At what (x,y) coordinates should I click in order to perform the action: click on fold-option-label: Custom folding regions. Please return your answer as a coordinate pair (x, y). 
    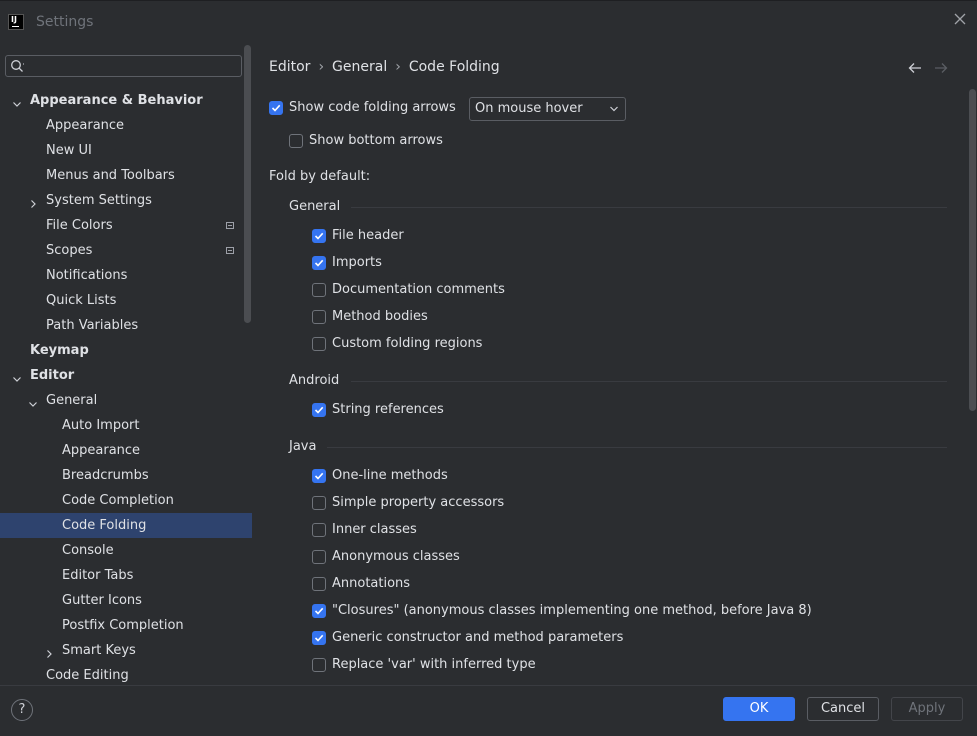
    Looking at the image, I should click on (407, 343).